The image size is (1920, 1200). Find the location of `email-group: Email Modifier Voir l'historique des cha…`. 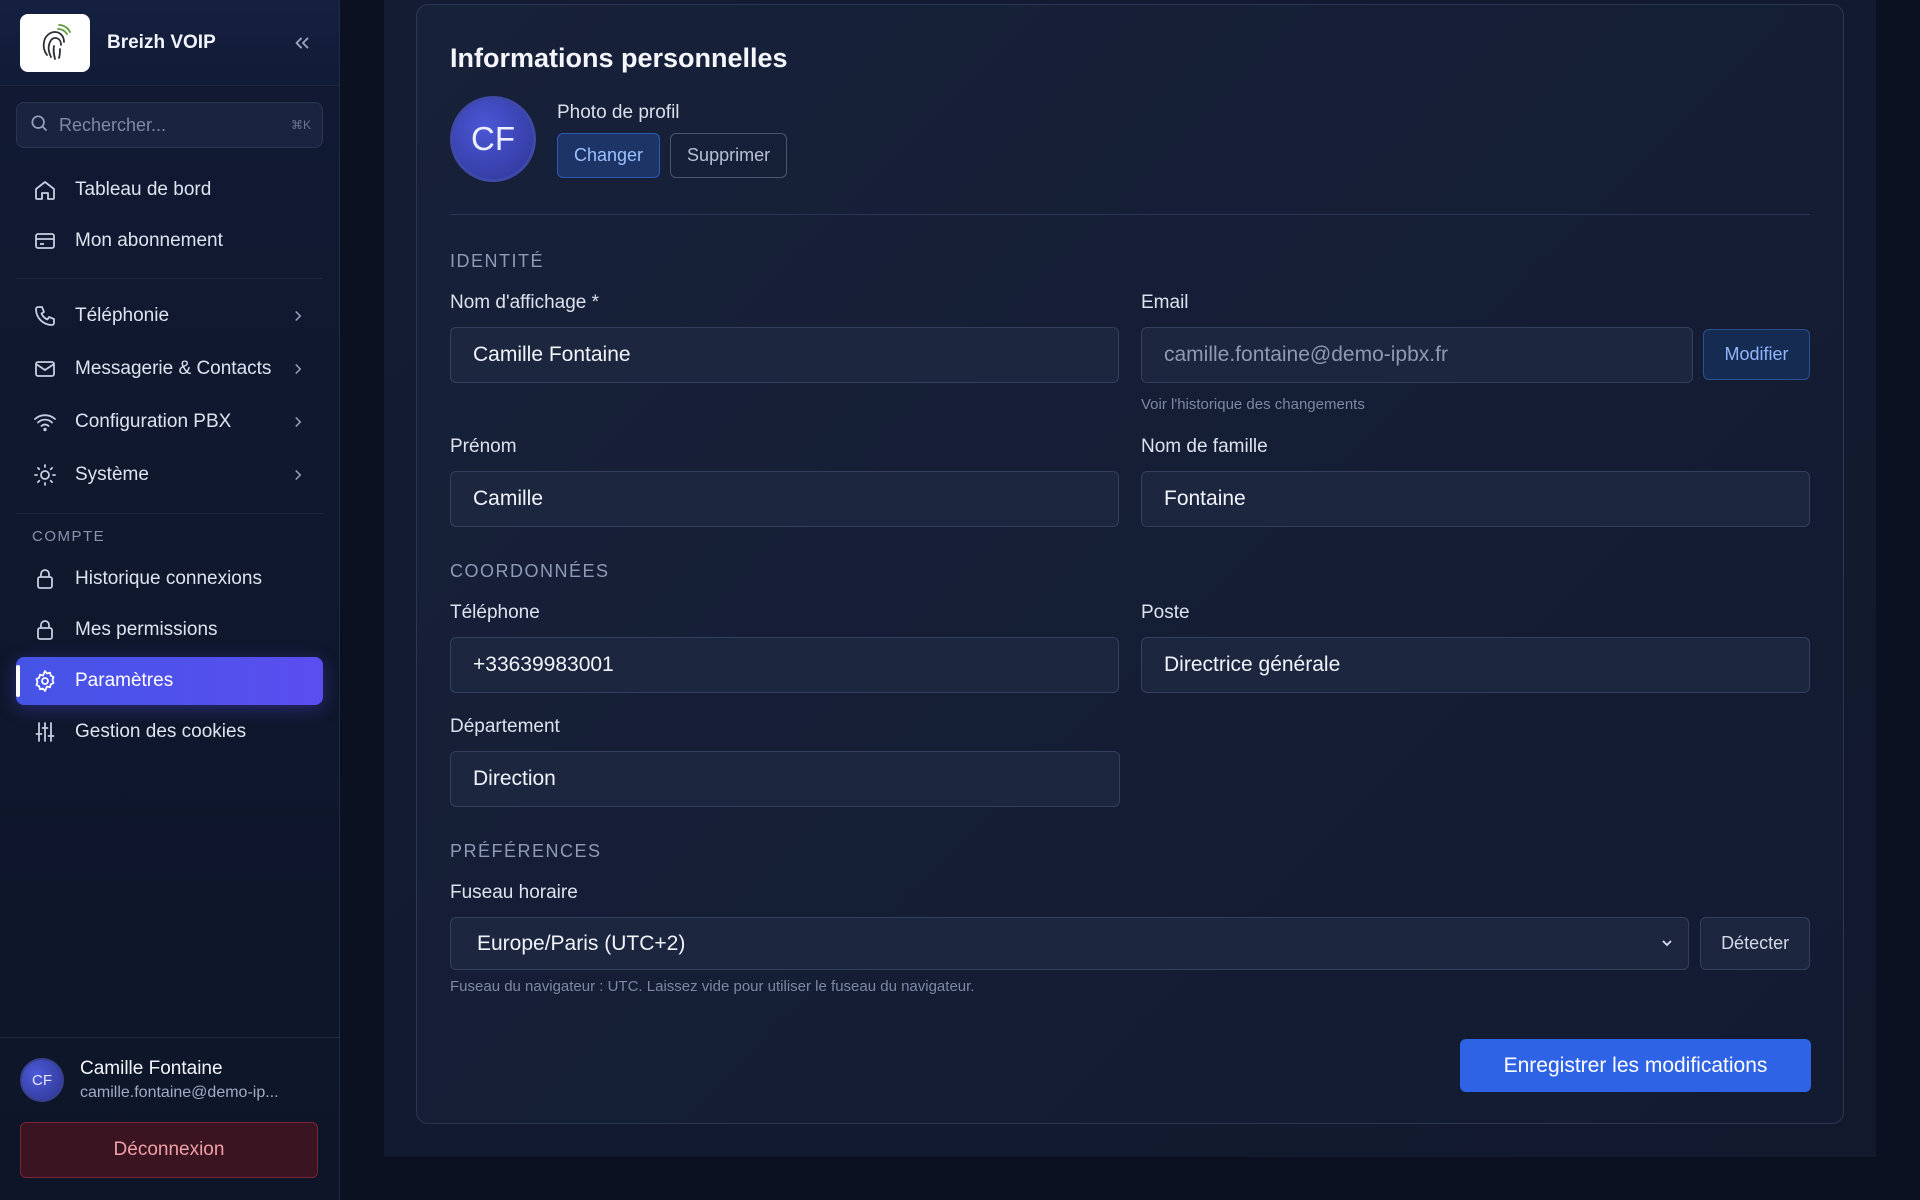

email-group: Email Modifier Voir l'historique des cha… is located at coordinates (1475, 352).